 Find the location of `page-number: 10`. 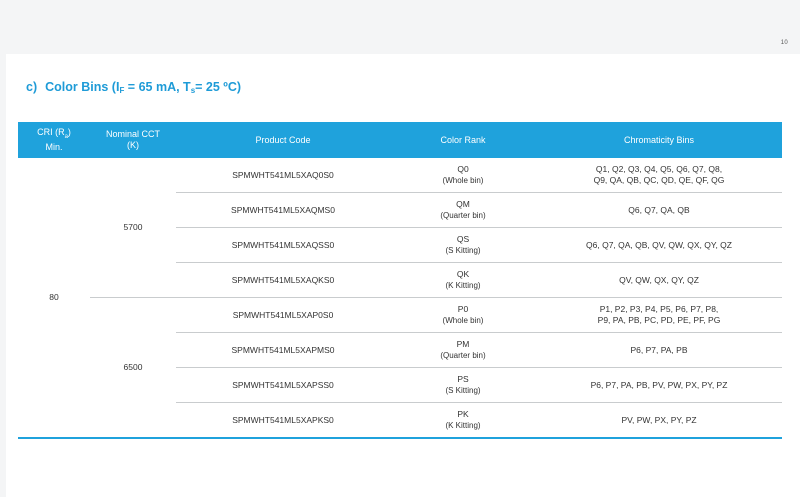

page-number: 10 is located at coordinates (784, 43).